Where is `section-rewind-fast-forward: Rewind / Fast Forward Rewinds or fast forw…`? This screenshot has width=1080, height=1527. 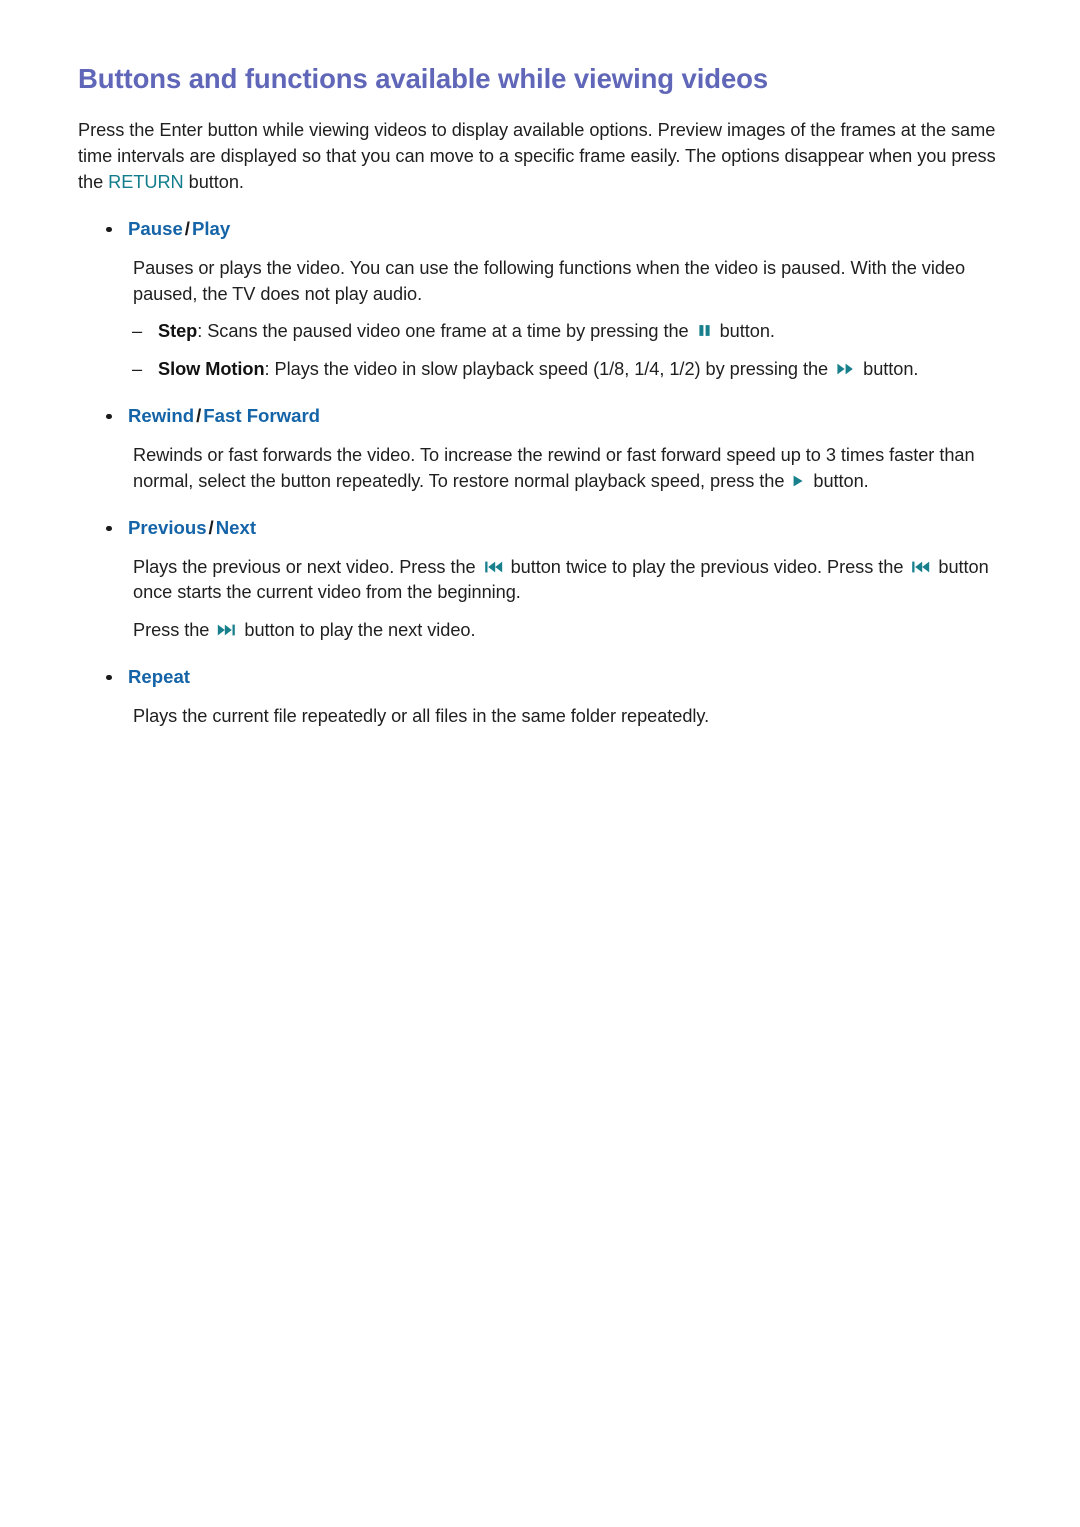
section-rewind-fast-forward: Rewind / Fast Forward Rewinds or fast forw… is located at coordinates (549, 449).